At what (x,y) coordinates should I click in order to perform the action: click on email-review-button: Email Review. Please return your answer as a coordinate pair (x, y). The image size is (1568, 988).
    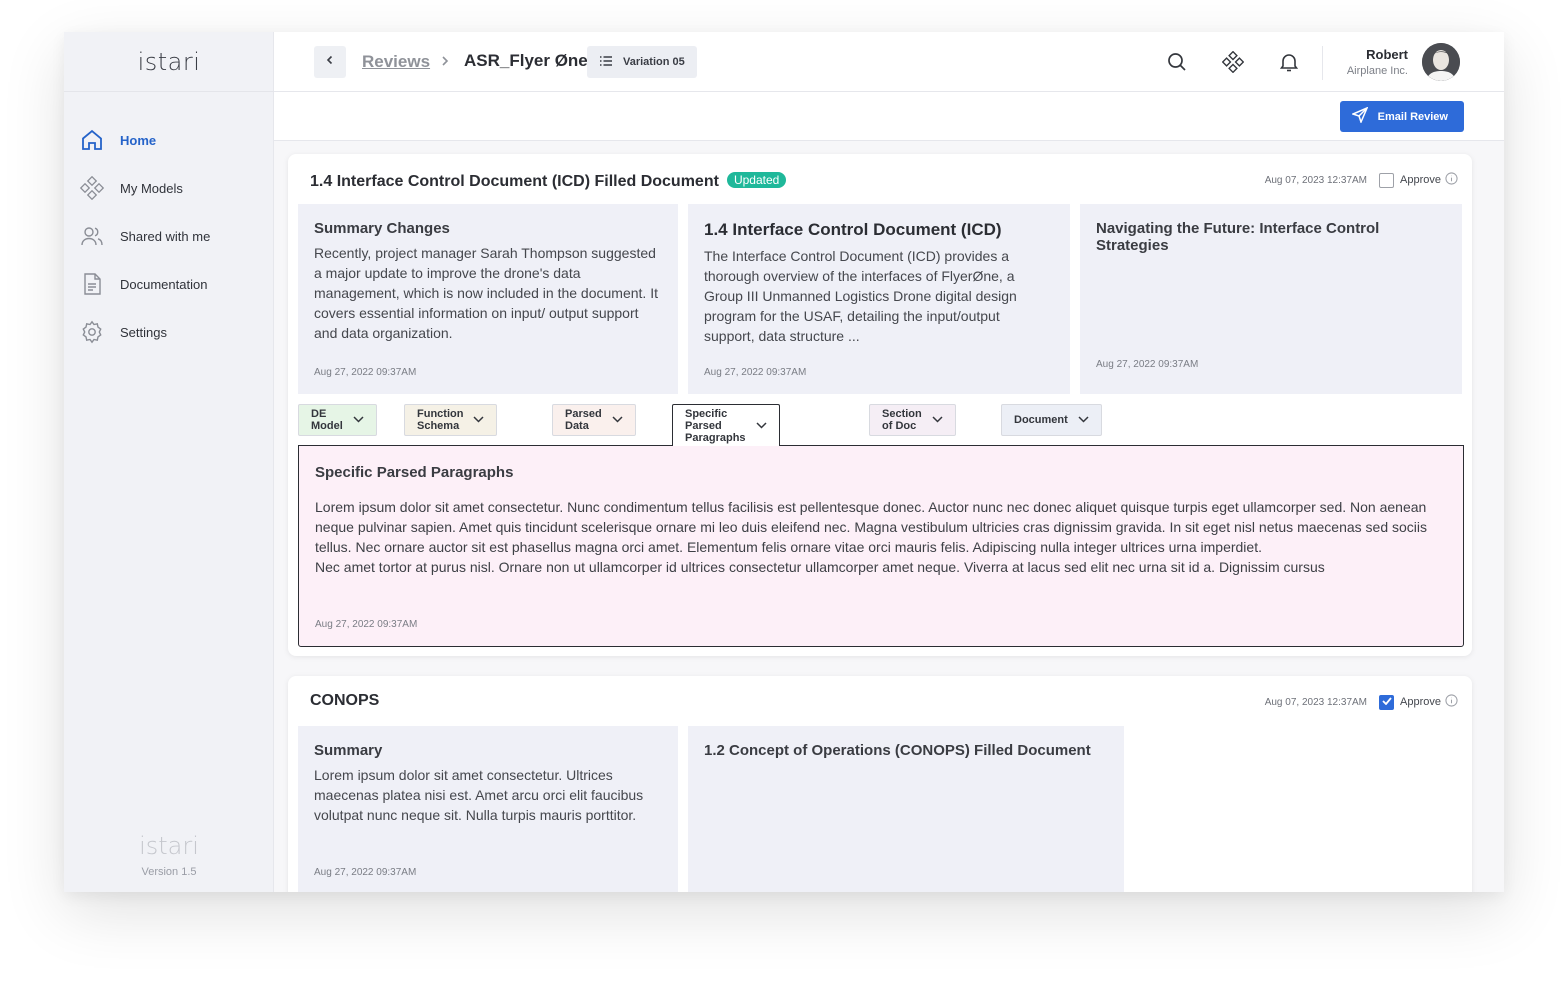
    Looking at the image, I should click on (1401, 116).